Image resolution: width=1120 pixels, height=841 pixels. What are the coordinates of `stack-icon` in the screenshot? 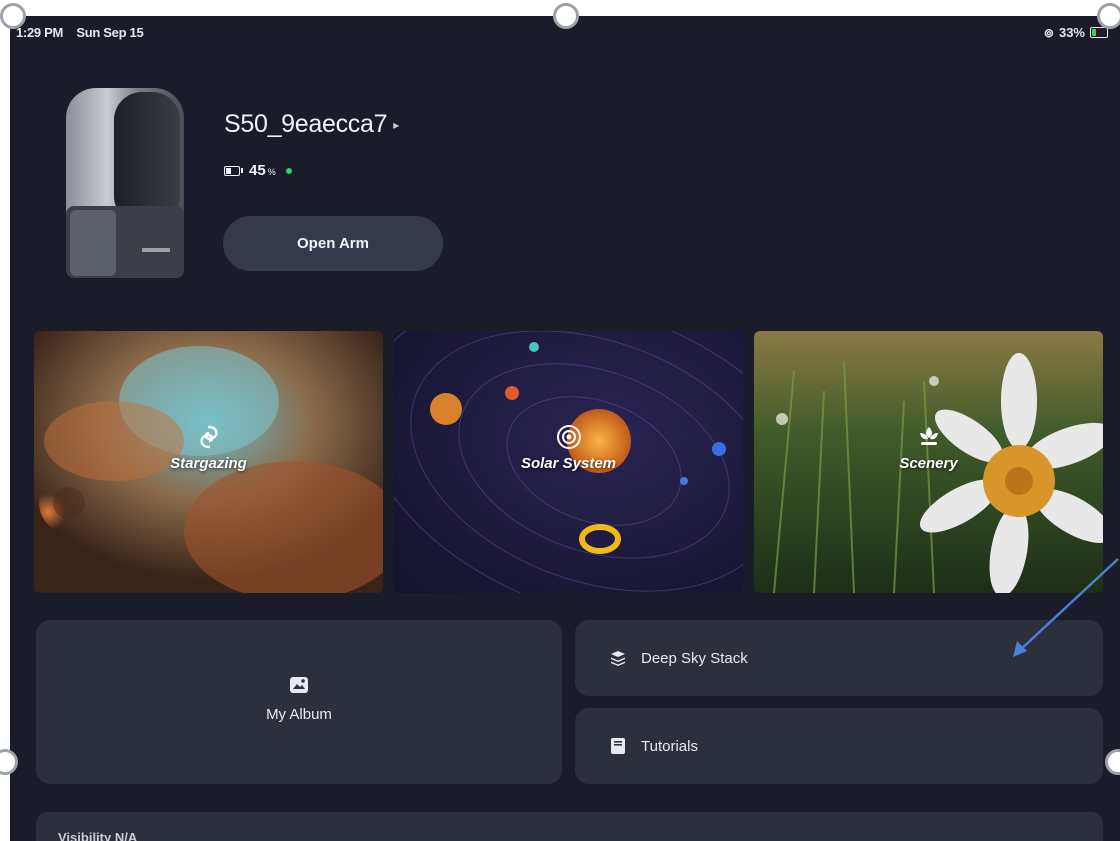 It's located at (618, 658).